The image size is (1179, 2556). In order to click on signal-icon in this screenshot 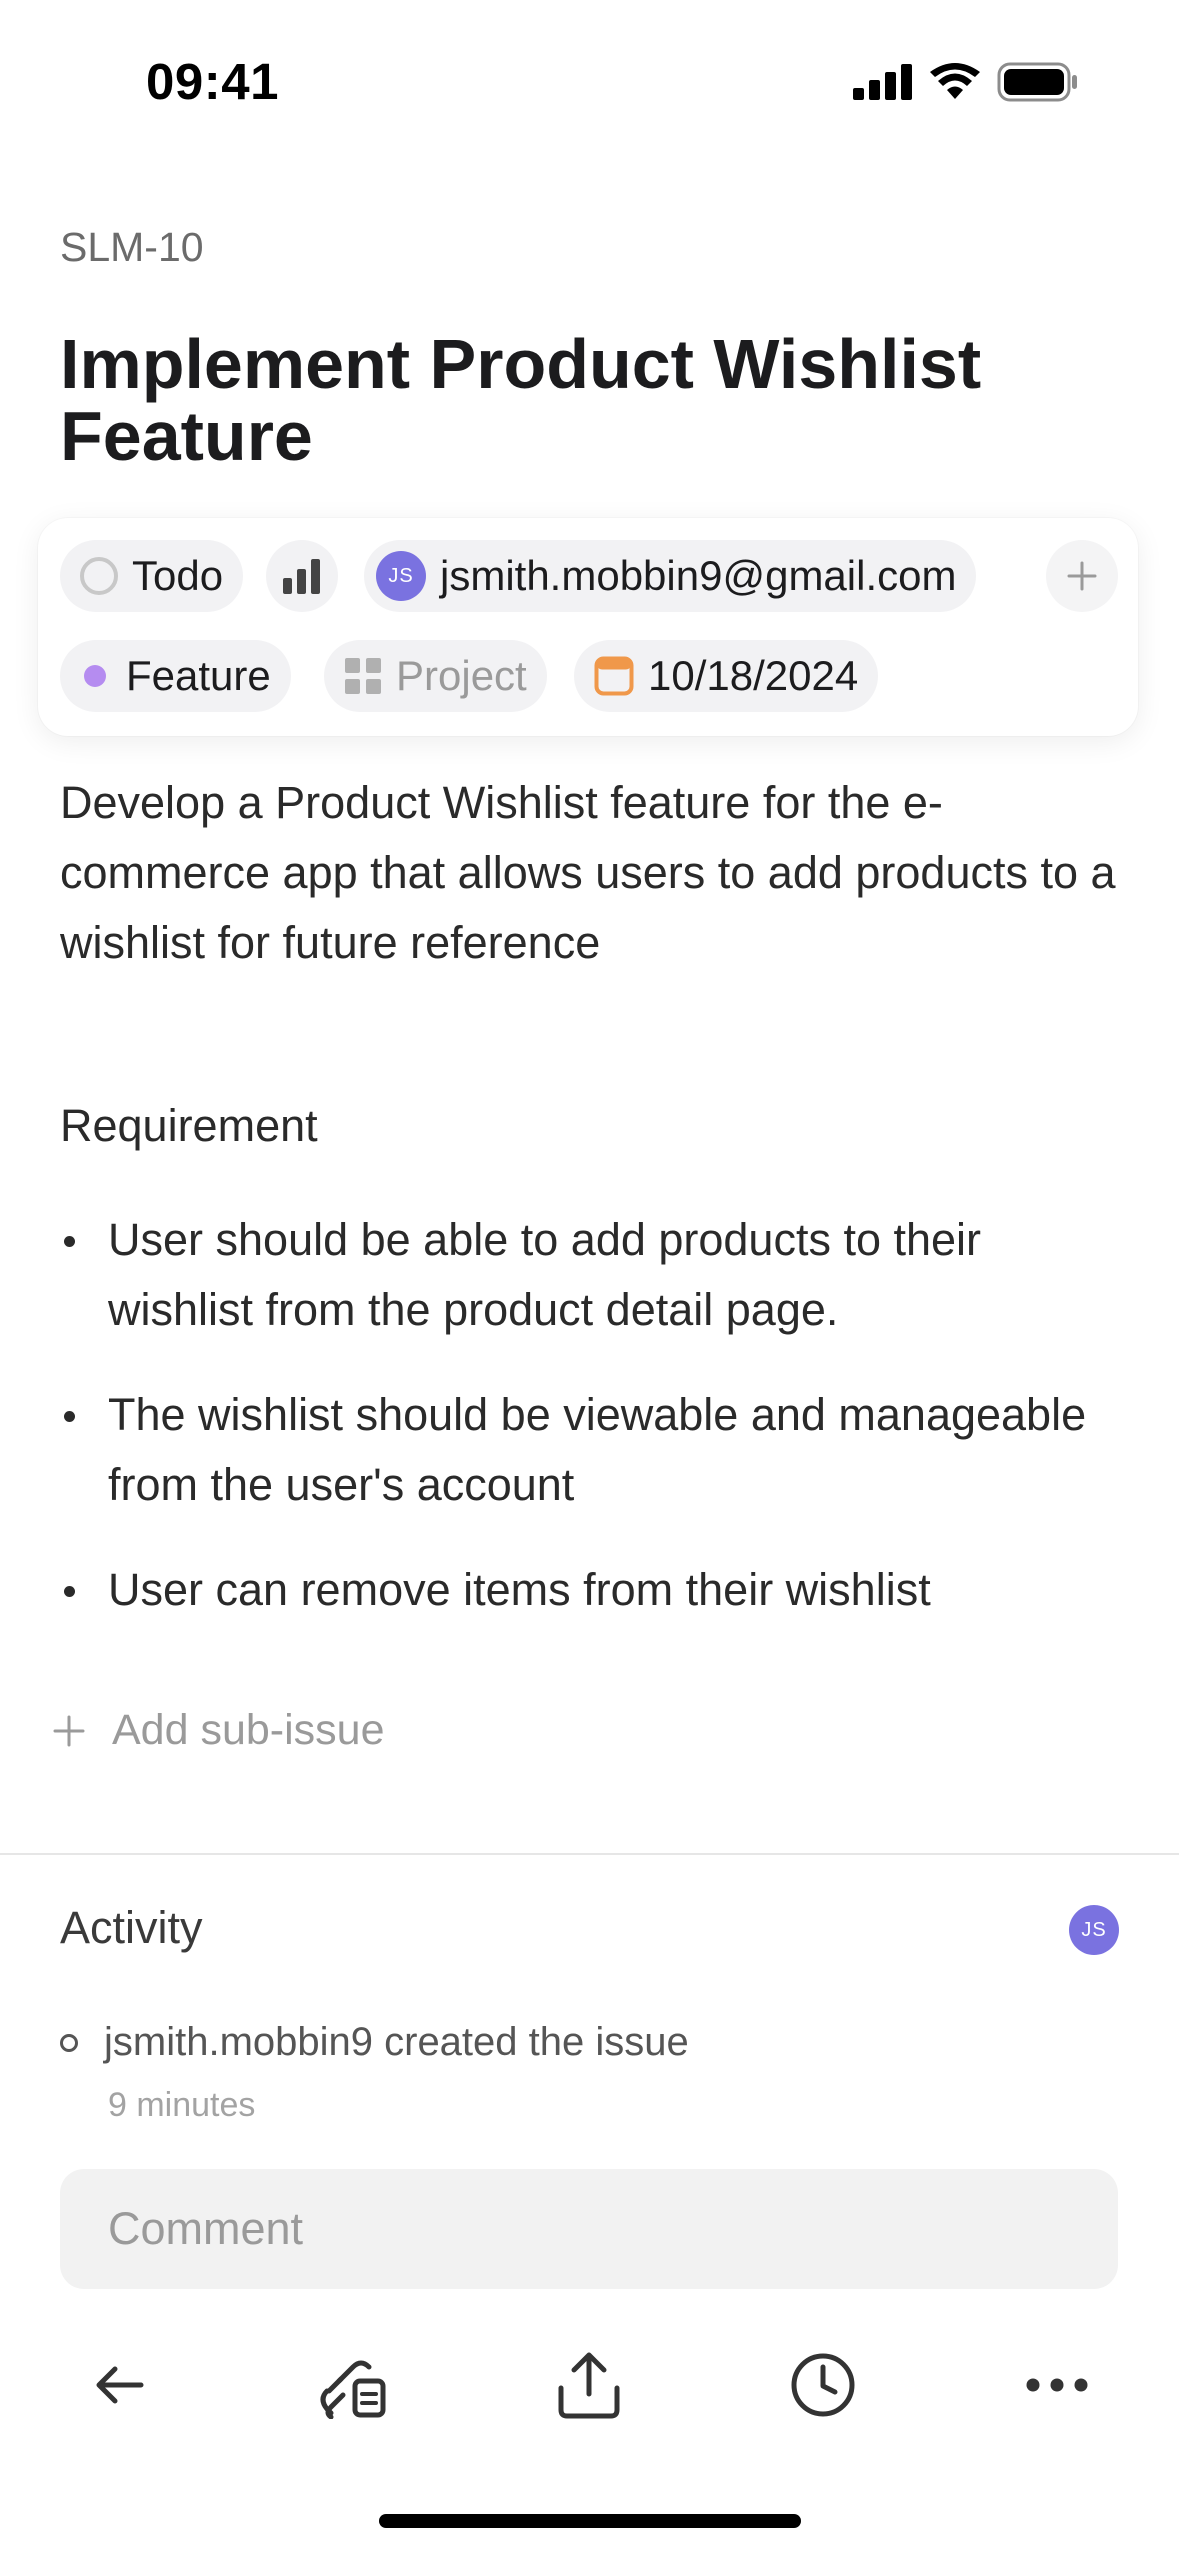, I will do `click(882, 82)`.